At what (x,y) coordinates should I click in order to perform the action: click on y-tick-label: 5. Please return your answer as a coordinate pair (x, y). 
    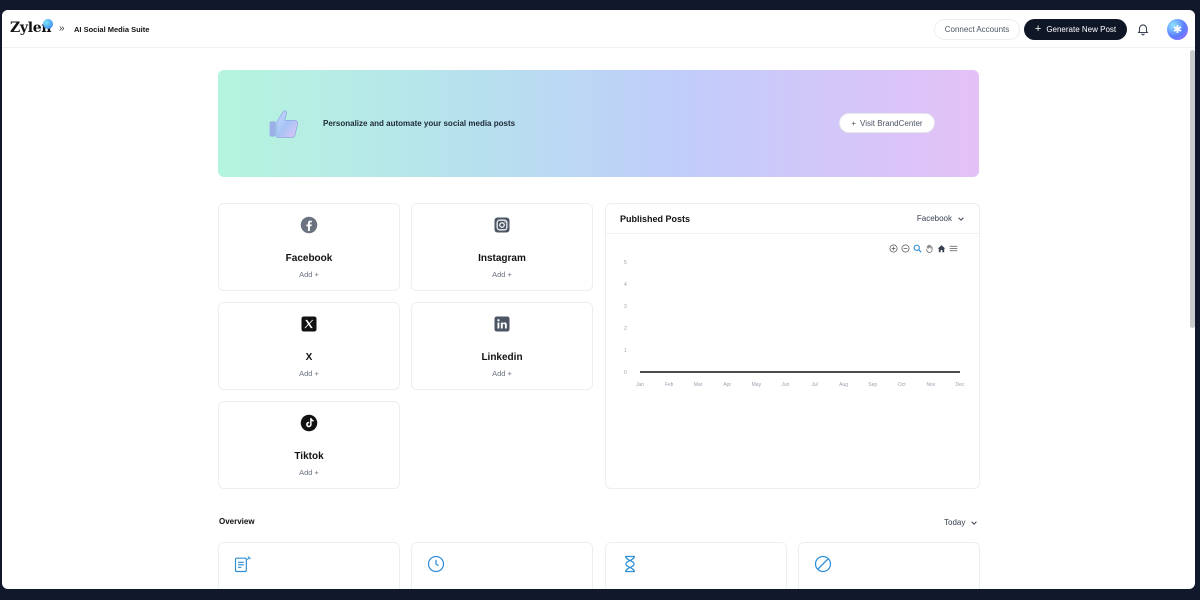
    Looking at the image, I should click on (625, 263).